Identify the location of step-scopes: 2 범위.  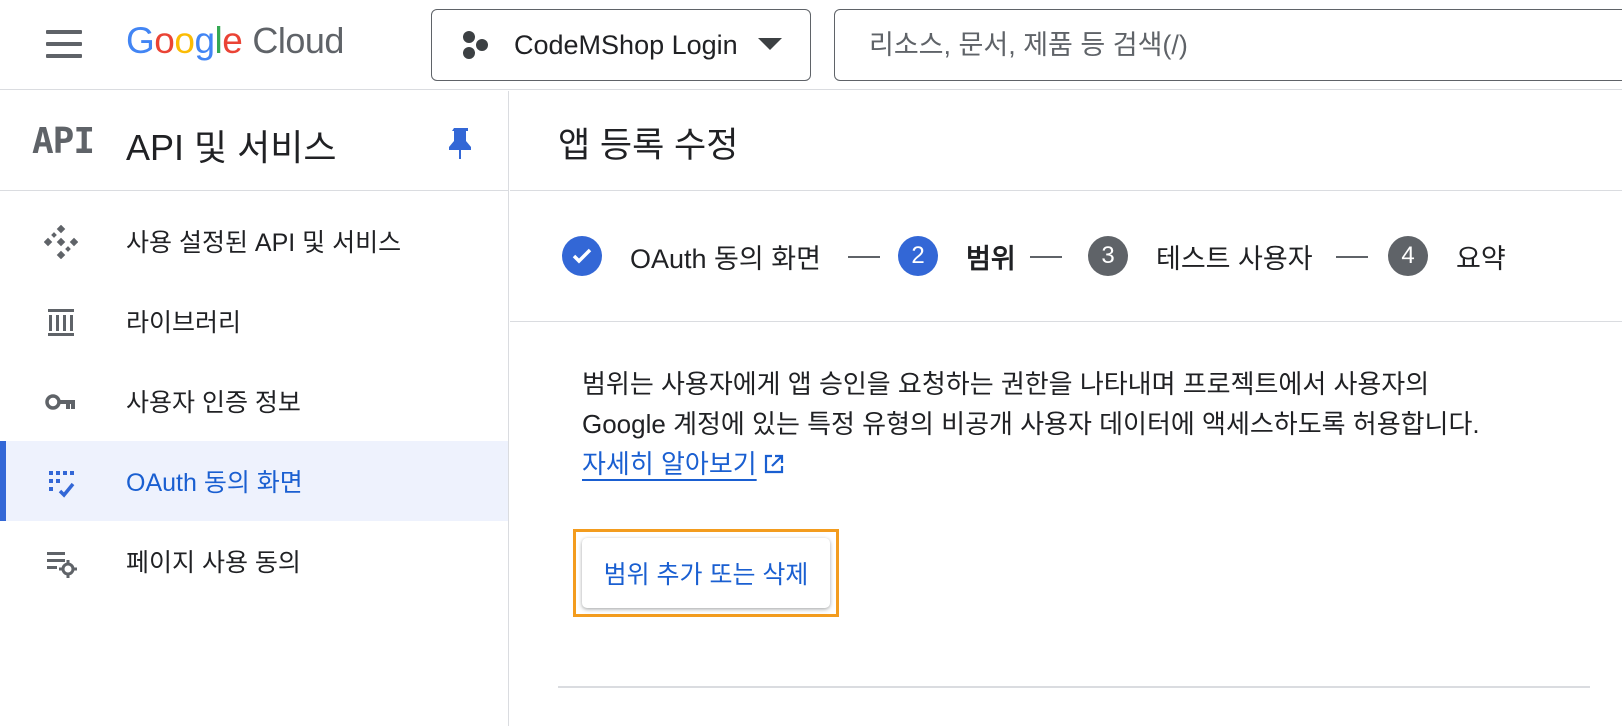
(957, 256).